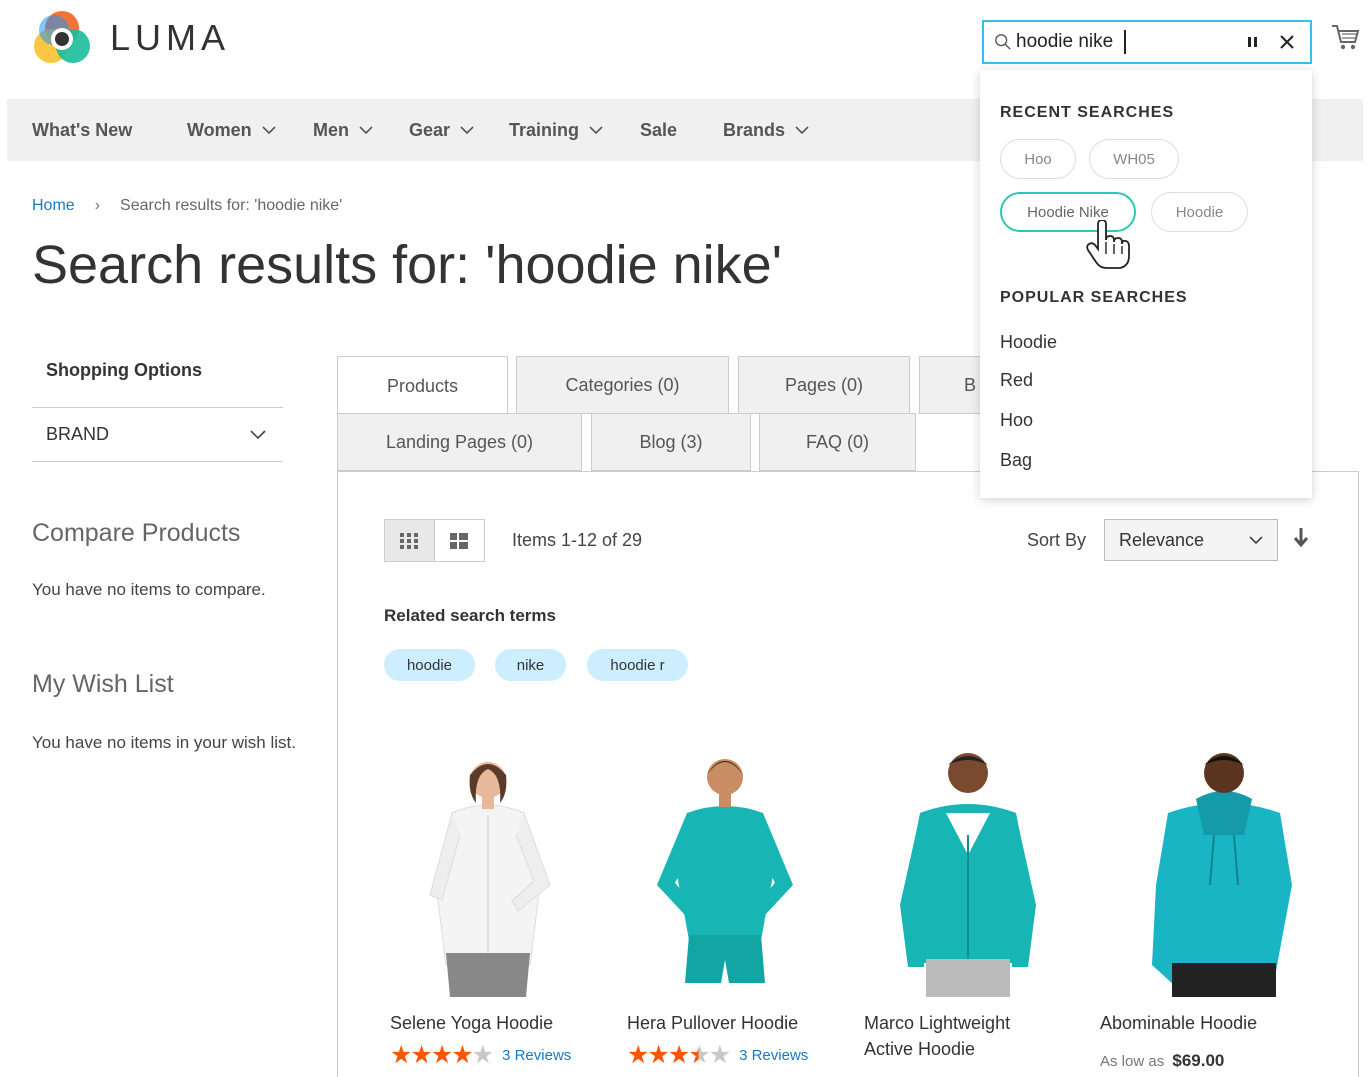 Image resolution: width=1368 pixels, height=1077 pixels. What do you see at coordinates (577, 540) in the screenshot?
I see `items-count: Items 1-12 of 29` at bounding box center [577, 540].